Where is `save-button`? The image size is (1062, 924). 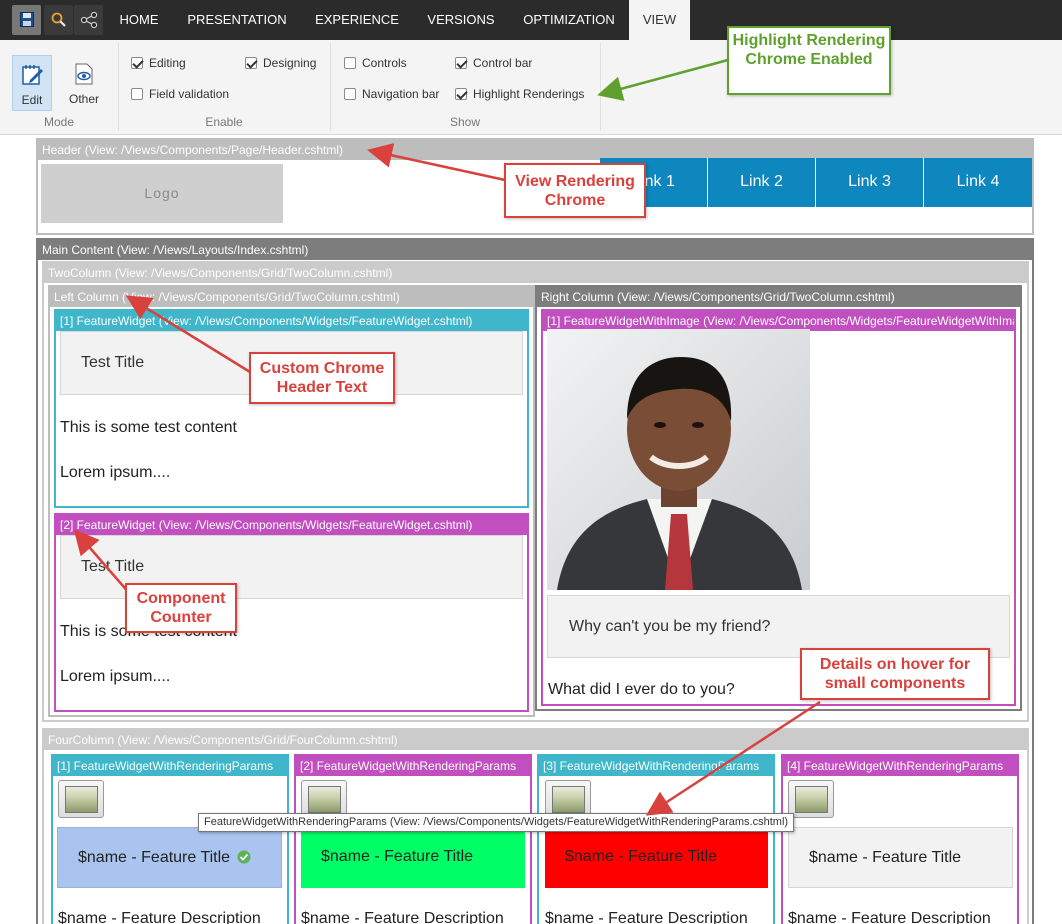 save-button is located at coordinates (26, 20).